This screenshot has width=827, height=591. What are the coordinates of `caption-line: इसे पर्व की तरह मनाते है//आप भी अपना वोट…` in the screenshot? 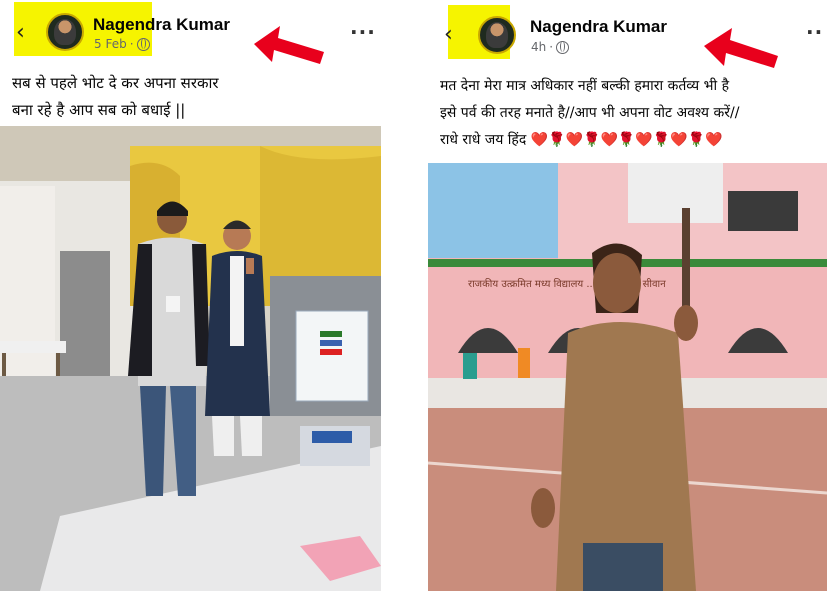 It's located at (590, 113).